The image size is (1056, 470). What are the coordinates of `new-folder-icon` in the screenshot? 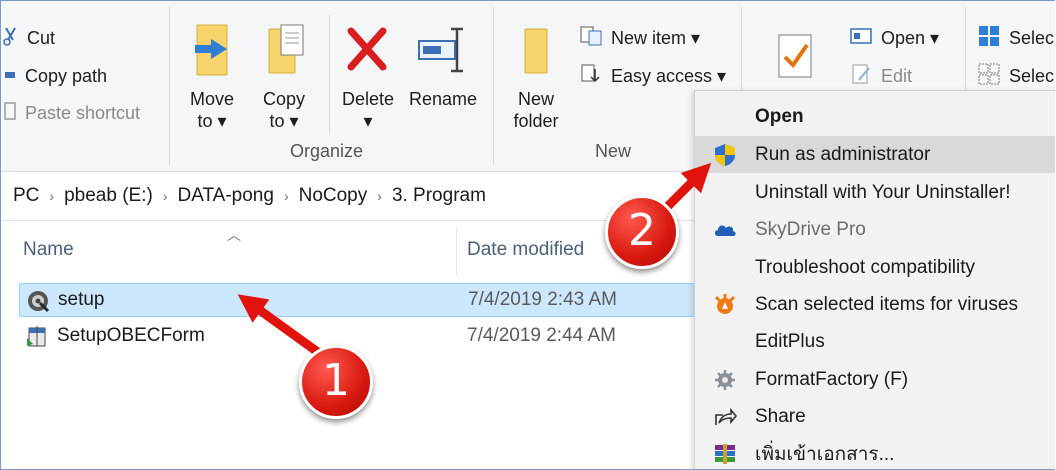 It's located at (536, 57).